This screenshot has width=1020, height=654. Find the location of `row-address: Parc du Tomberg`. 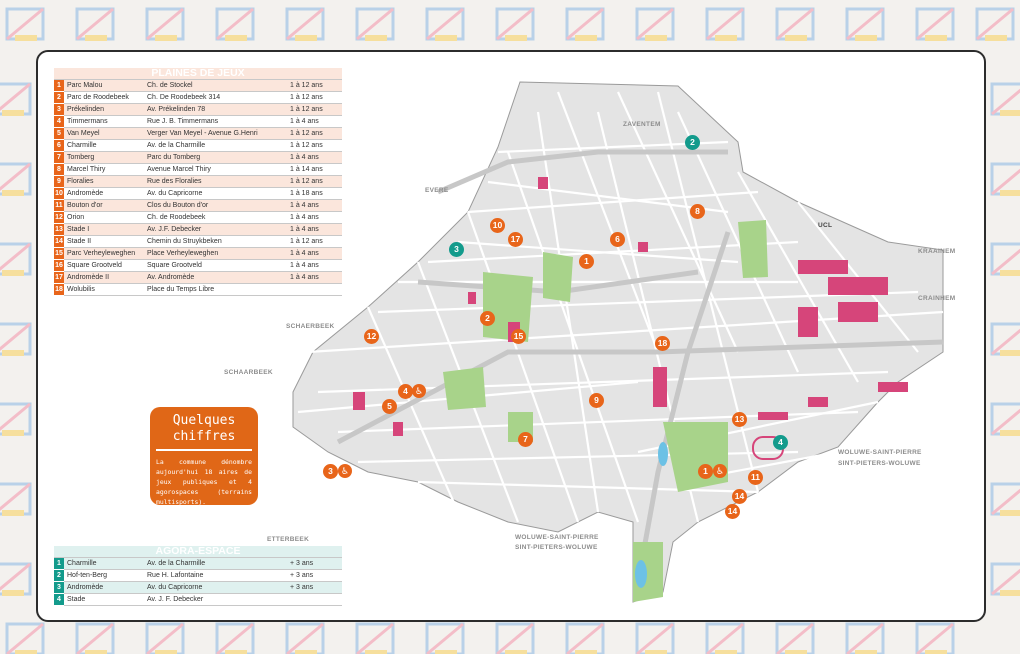

row-address: Parc du Tomberg is located at coordinates (215, 158).